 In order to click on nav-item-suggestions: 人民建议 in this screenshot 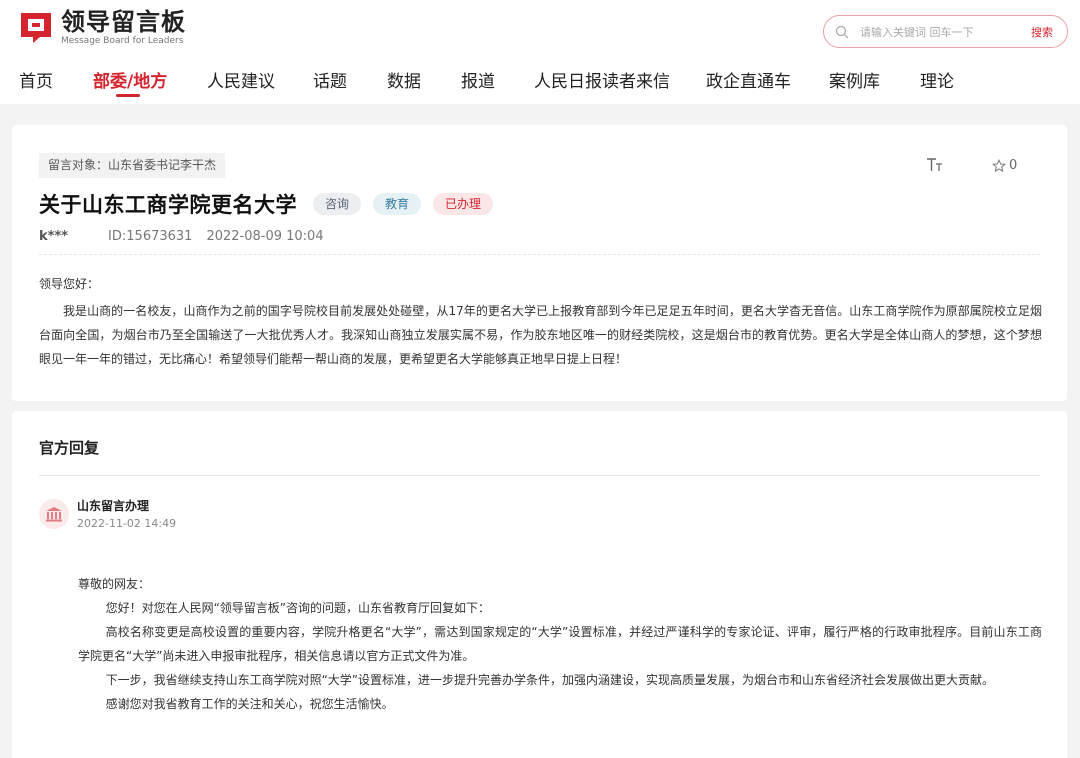, I will do `click(241, 79)`.